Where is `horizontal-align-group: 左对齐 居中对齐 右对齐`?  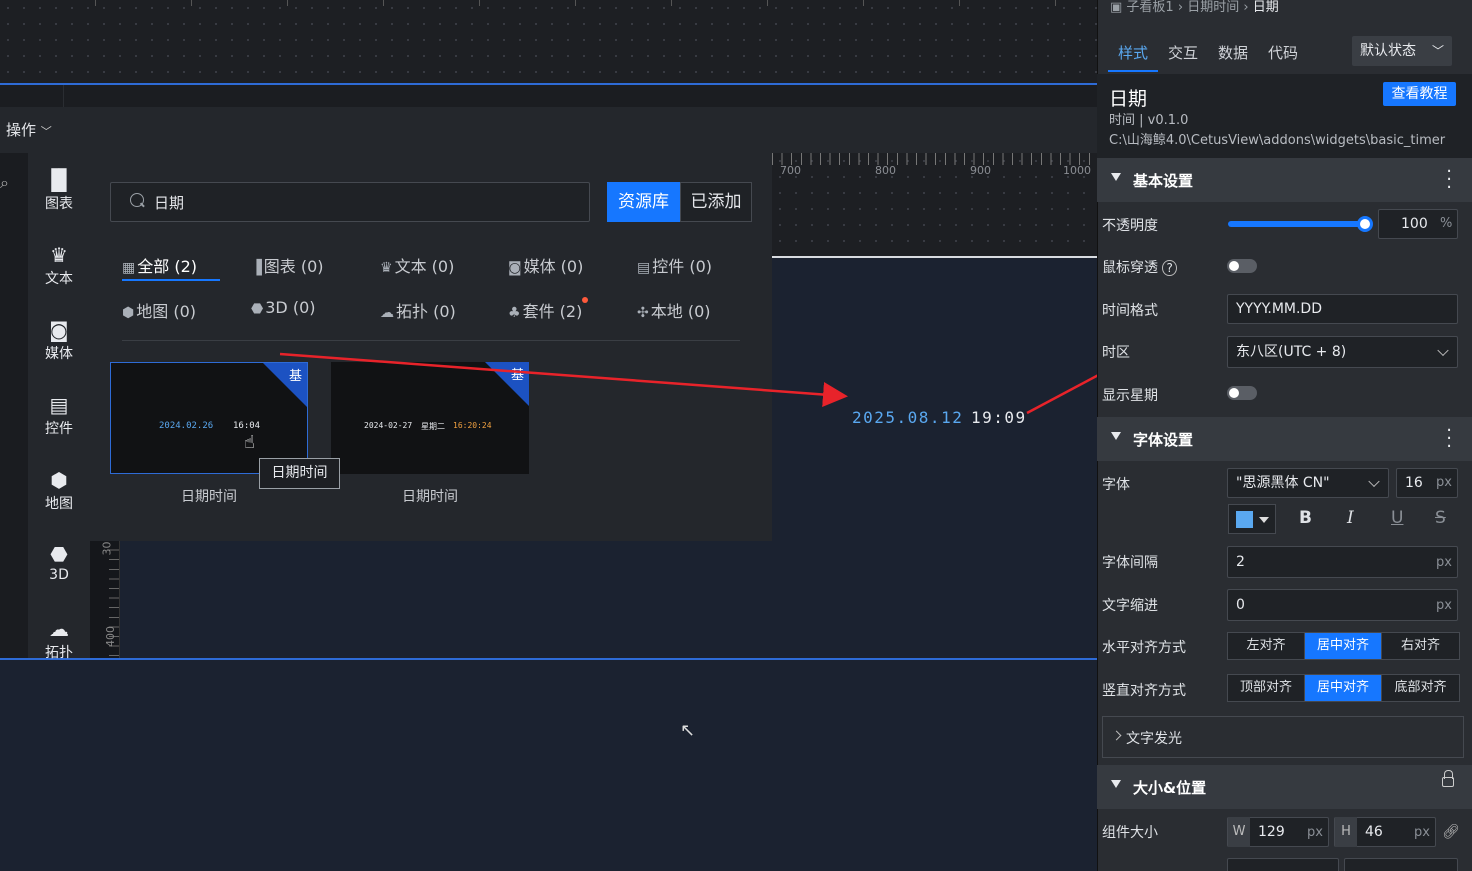 horizontal-align-group: 左对齐 居中对齐 右对齐 is located at coordinates (1343, 646).